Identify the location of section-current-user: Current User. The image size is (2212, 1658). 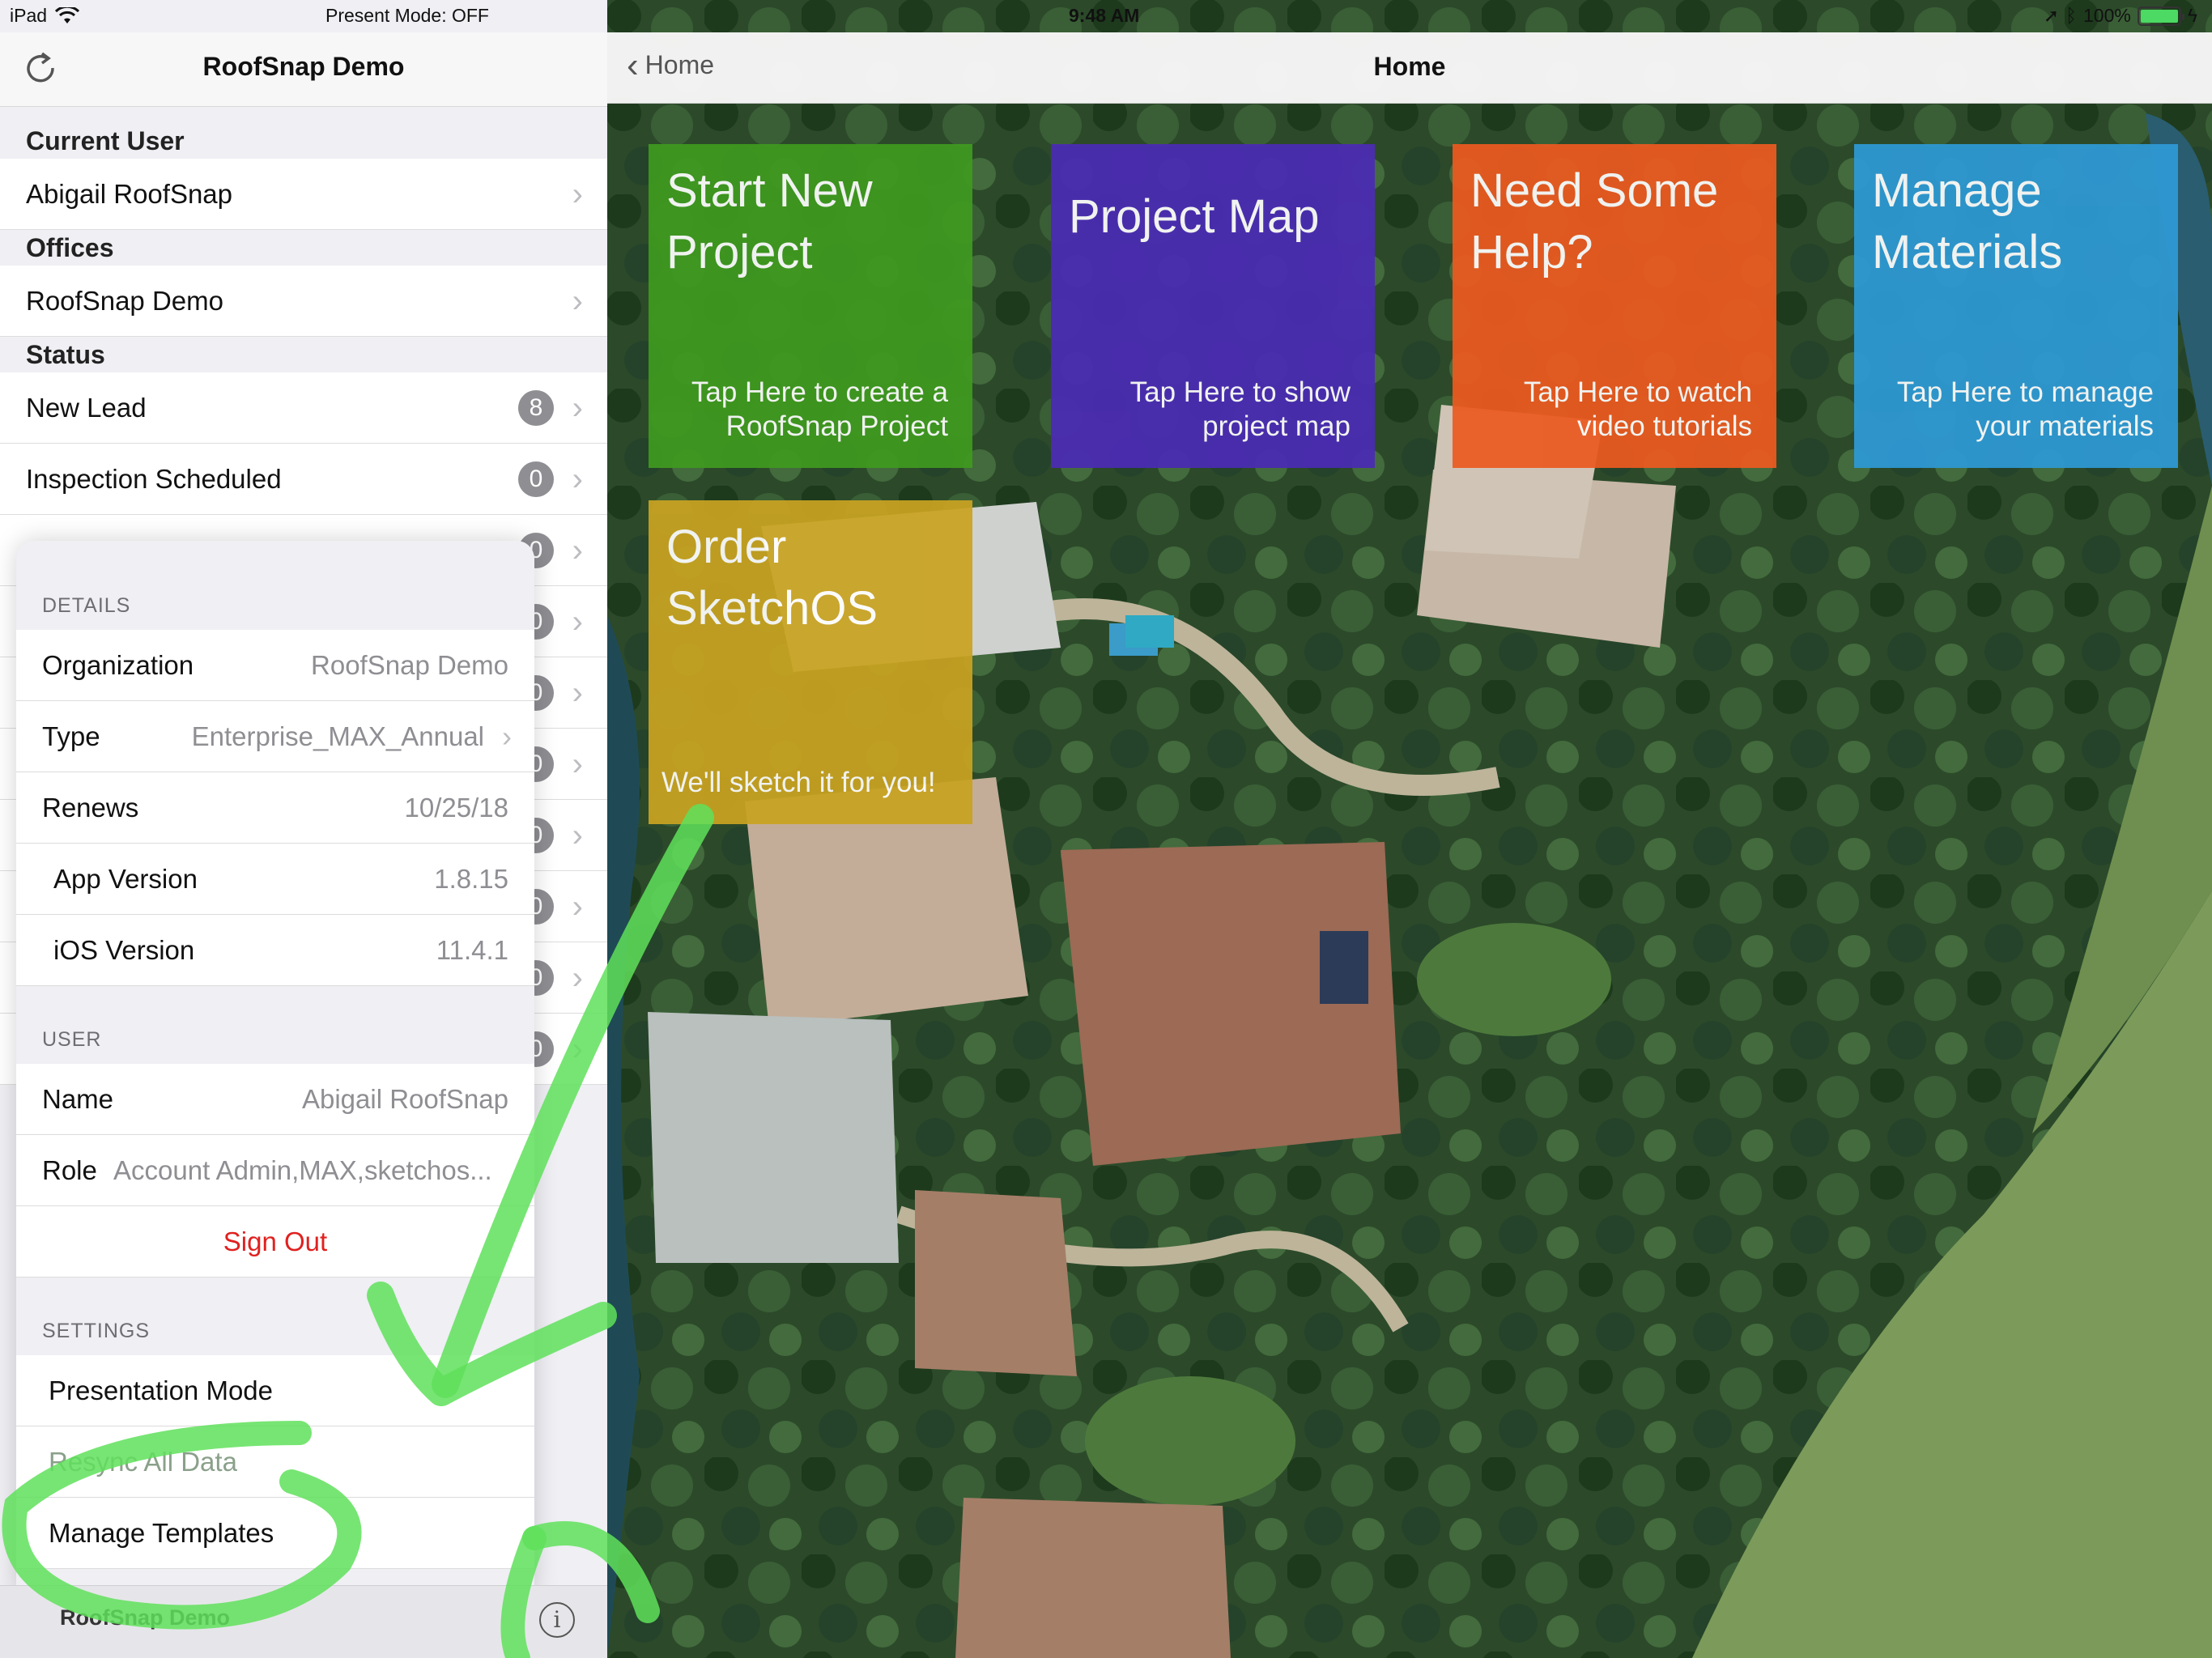
(105, 140).